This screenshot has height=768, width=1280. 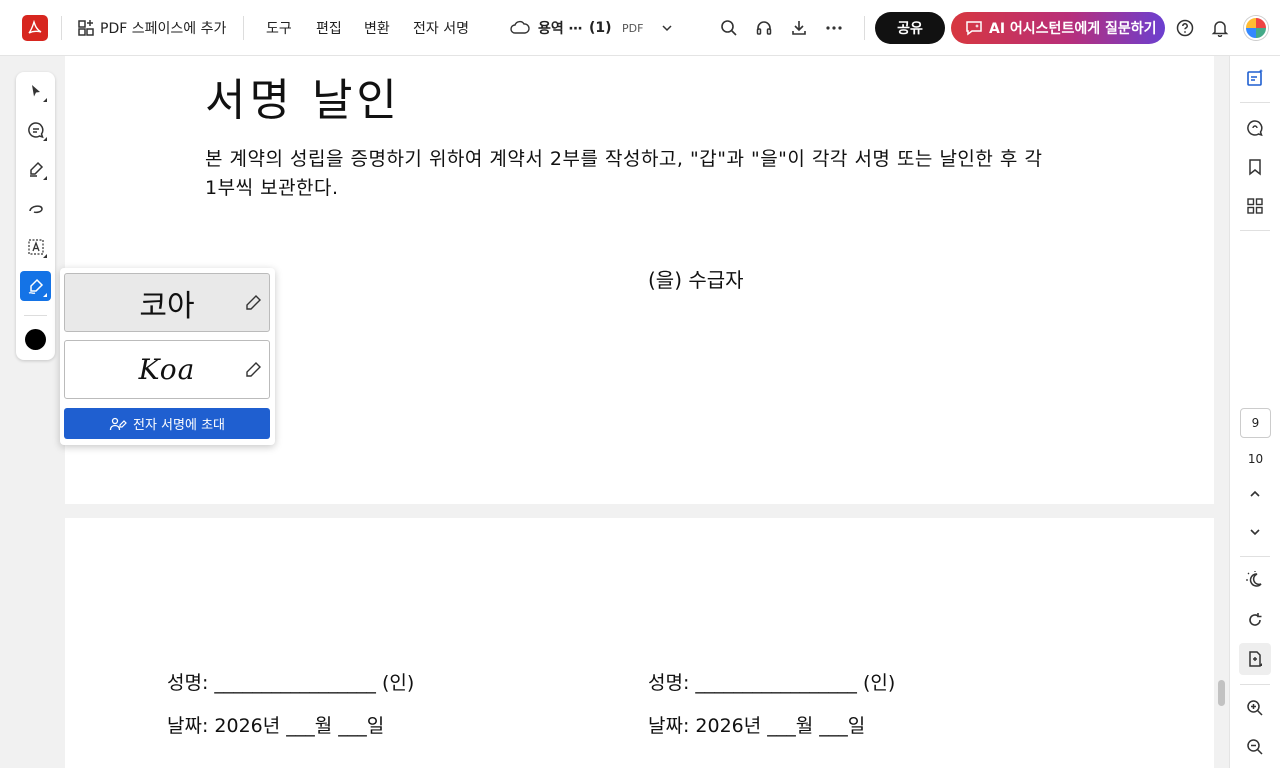 I want to click on file-name: 용역 ⋯, so click(x=560, y=28).